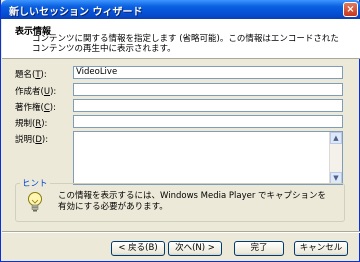 The width and height of the screenshot is (360, 262). What do you see at coordinates (35, 202) in the screenshot?
I see `lightbulb-icon` at bounding box center [35, 202].